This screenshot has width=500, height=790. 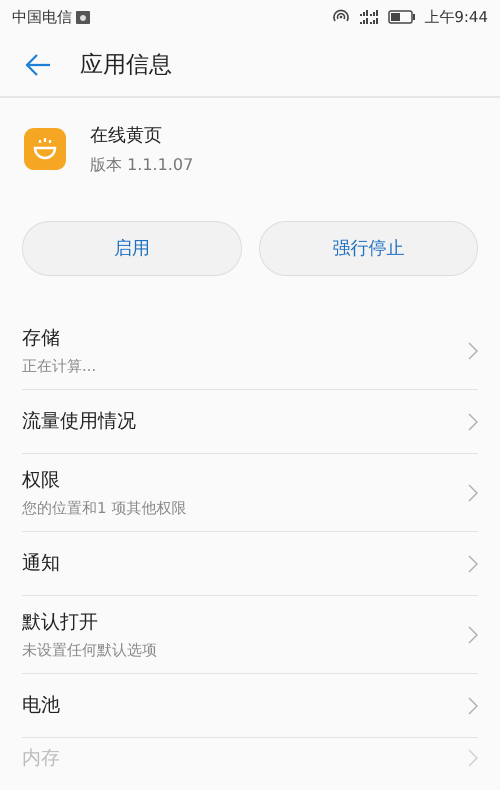 What do you see at coordinates (41, 563) in the screenshot?
I see `row-title: 通知` at bounding box center [41, 563].